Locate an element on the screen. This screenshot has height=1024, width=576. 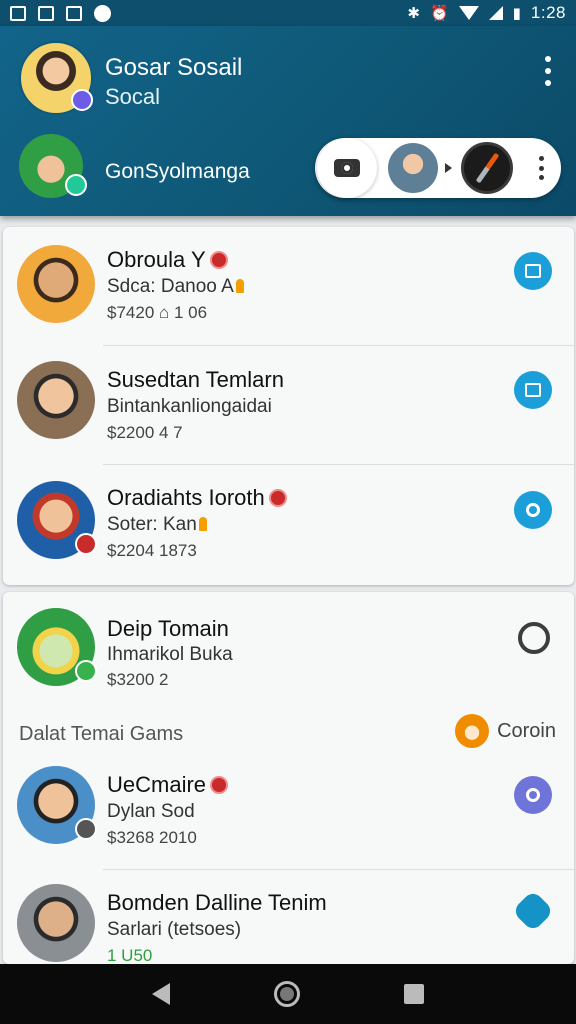
list-item: Obroula Y Sdca: Danoo A $7420 ⌂ 1 06 is located at coordinates (288, 286).